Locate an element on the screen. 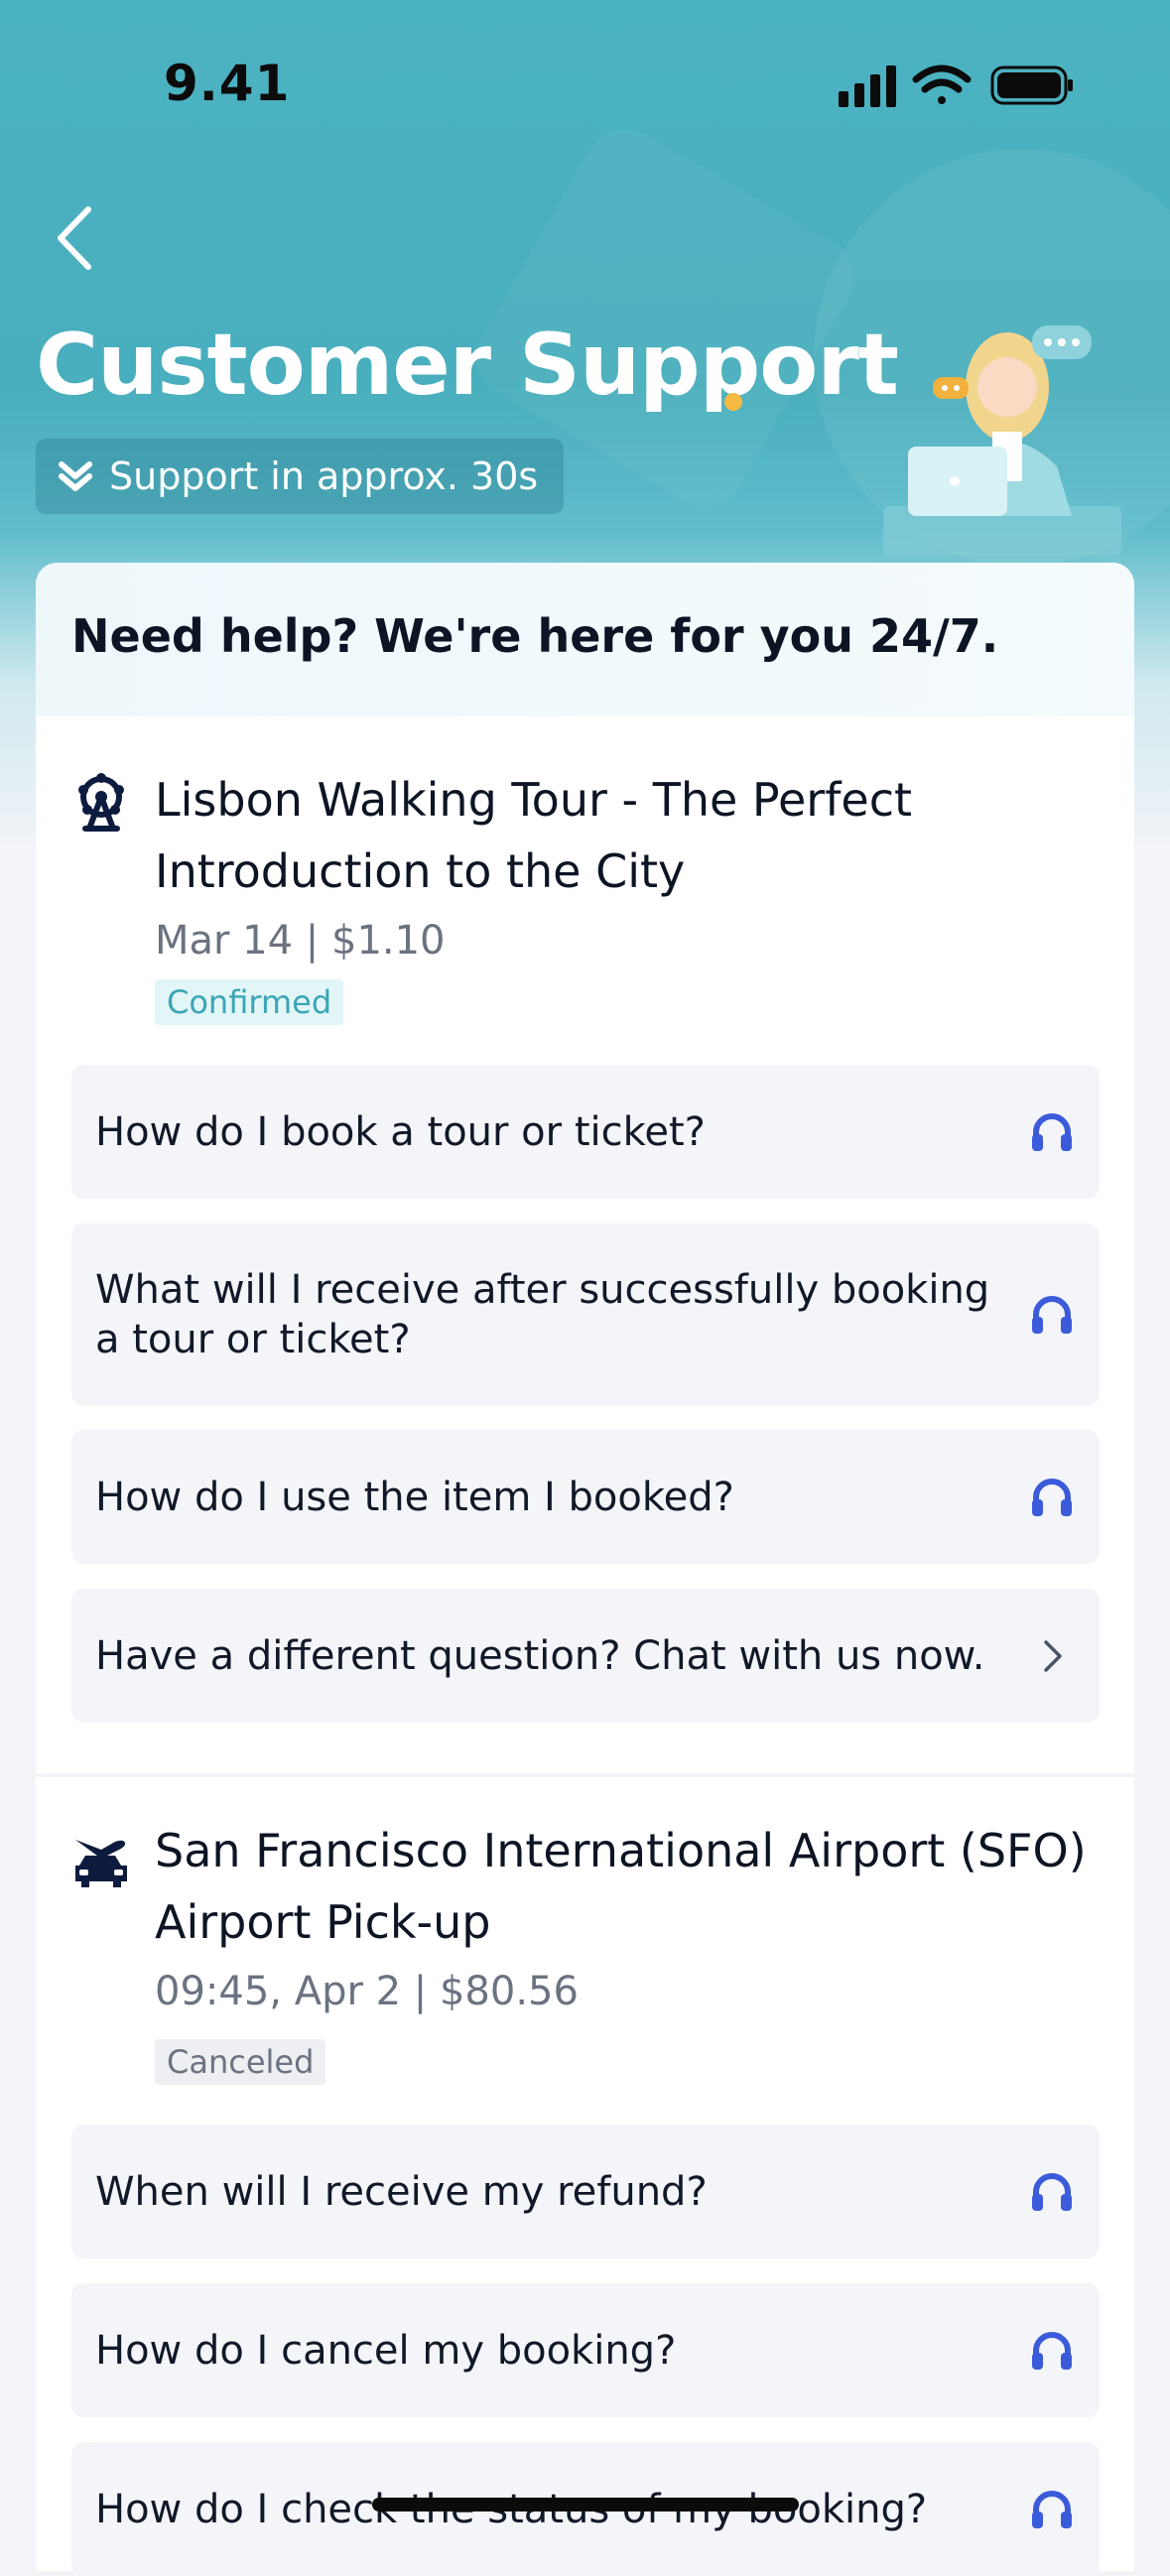  faq-question: How do I use the item I booked? is located at coordinates (414, 1497).